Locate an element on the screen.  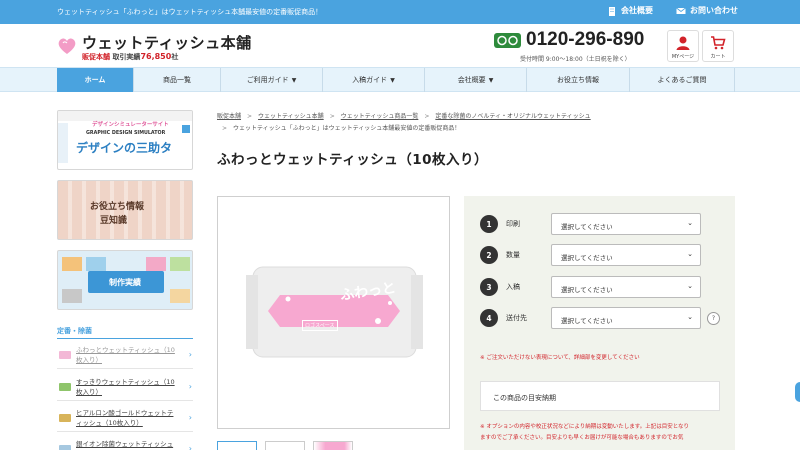
option-row-quantity: 2 数量 選択してください ⌄ is located at coordinates (600, 255).